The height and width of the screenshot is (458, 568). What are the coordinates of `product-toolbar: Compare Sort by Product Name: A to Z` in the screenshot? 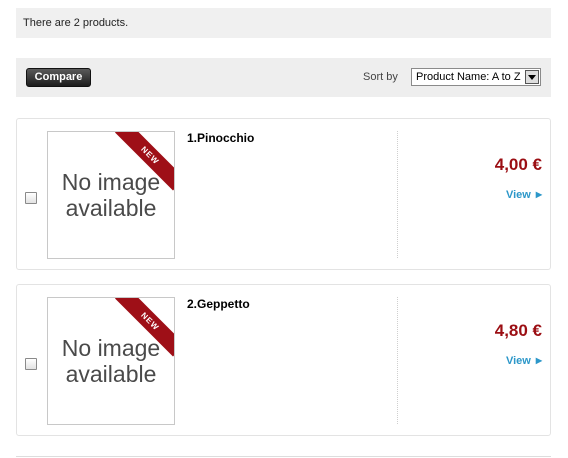 It's located at (283, 77).